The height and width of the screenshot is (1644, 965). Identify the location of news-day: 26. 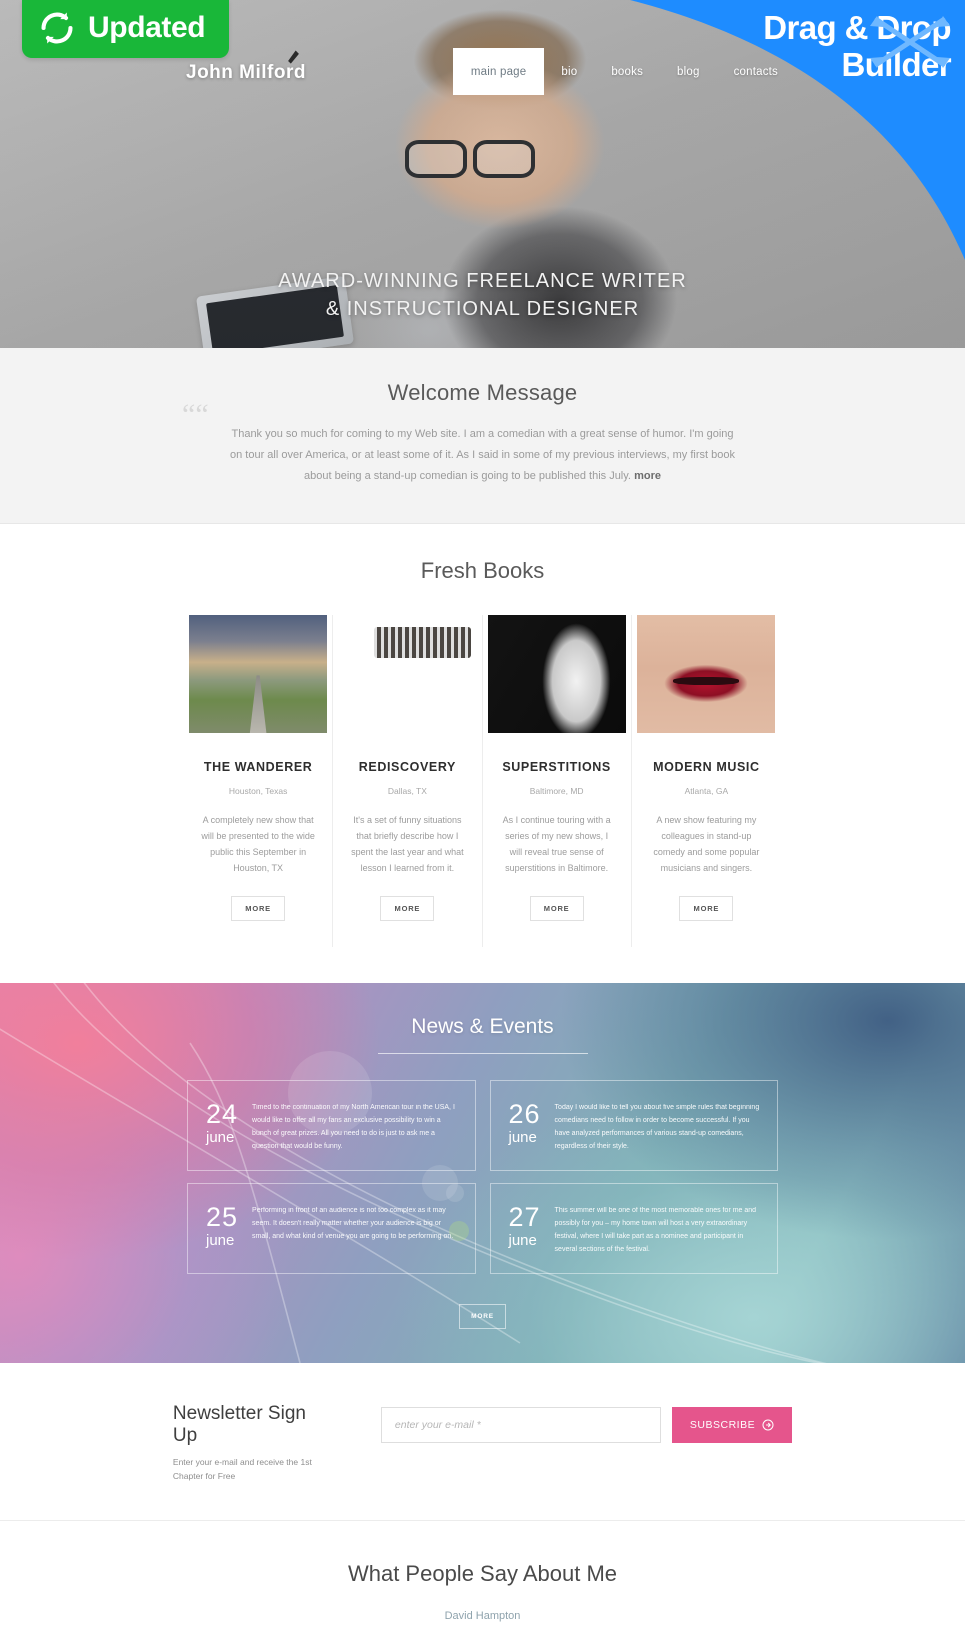
(524, 1114).